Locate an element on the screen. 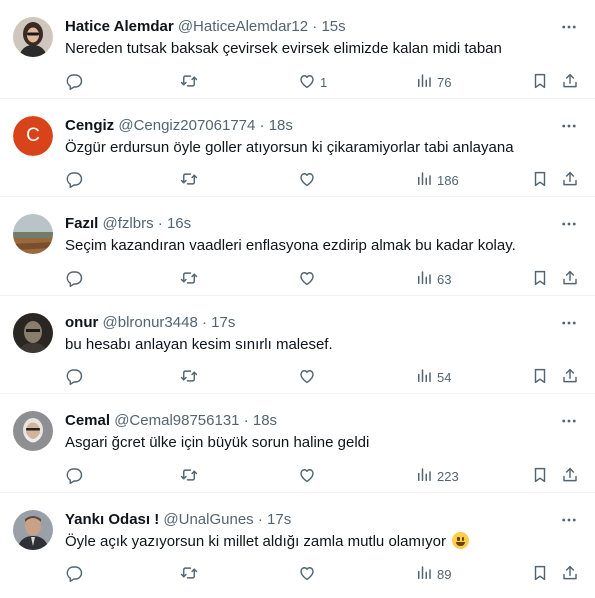 The width and height of the screenshot is (595, 598). user-name: Hatice Alemdar is located at coordinates (119, 26).